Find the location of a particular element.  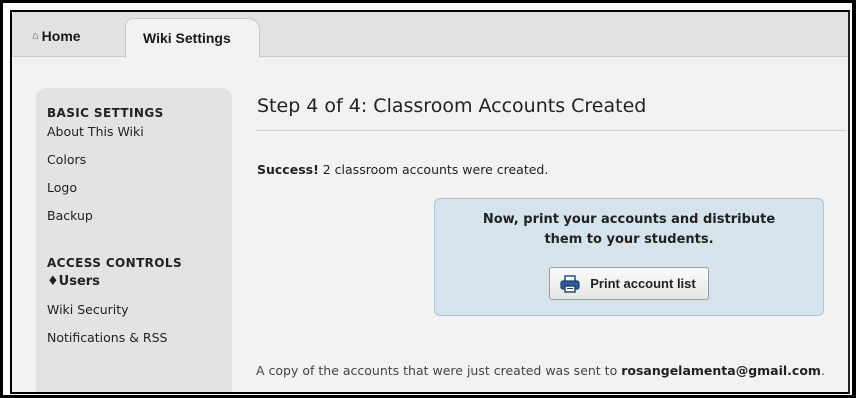

sidebar-heading-basic-settings: BASIC SETTINGS is located at coordinates (105, 113).